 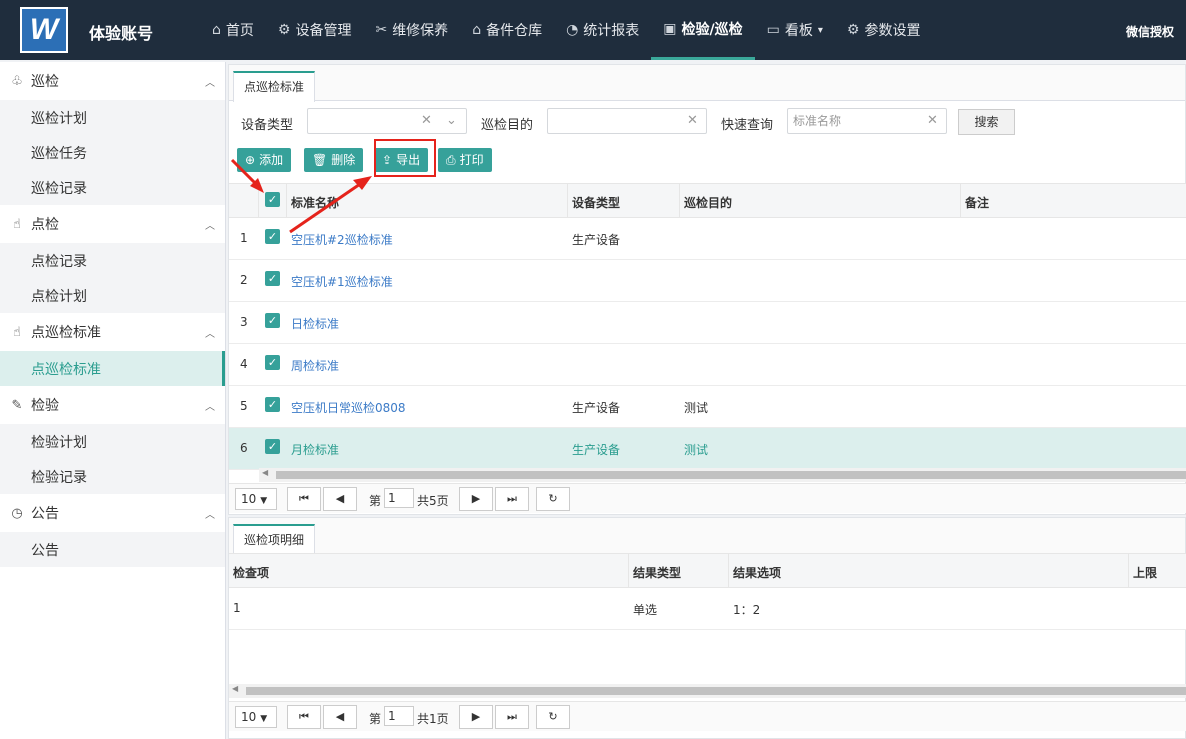 What do you see at coordinates (707, 239) in the screenshot?
I see `table-row: 1 ✓ 空压机#2巡检标准 生产设备` at bounding box center [707, 239].